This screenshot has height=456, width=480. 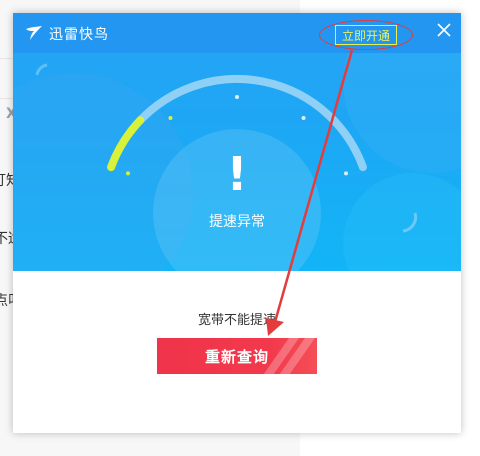 What do you see at coordinates (34, 33) in the screenshot?
I see `bird-logo-icon` at bounding box center [34, 33].